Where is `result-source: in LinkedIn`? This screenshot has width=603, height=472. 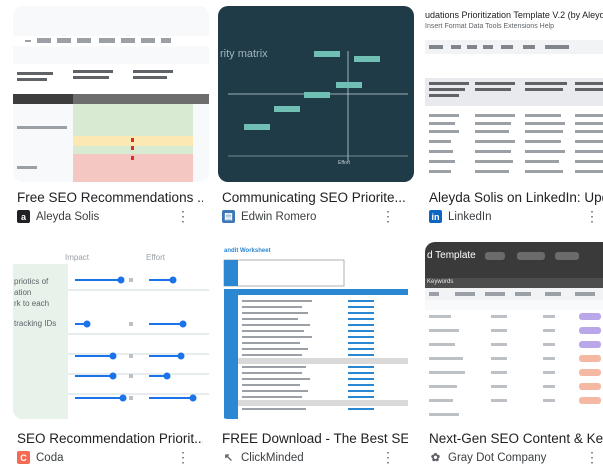
result-source: in LinkedIn is located at coordinates (460, 216).